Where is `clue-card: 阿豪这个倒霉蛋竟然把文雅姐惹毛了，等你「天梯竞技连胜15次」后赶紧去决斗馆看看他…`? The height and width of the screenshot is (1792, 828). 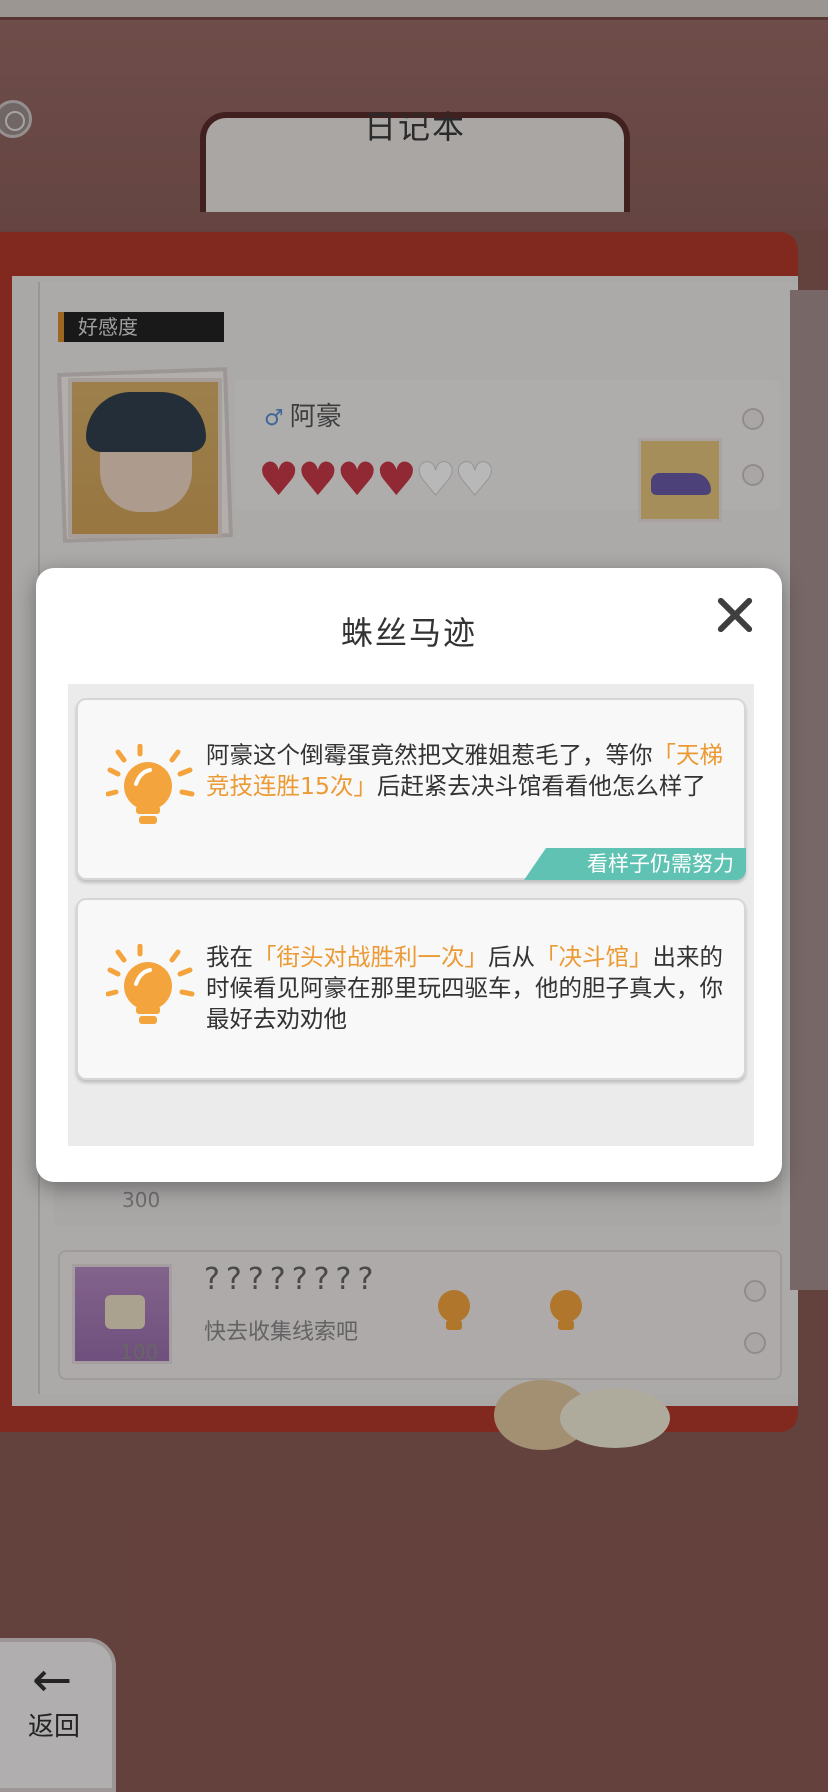 clue-card: 阿豪这个倒霉蛋竟然把文雅姐惹毛了，等你「天梯竞技连胜15次」后赶紧去决斗馆看看他… is located at coordinates (411, 789).